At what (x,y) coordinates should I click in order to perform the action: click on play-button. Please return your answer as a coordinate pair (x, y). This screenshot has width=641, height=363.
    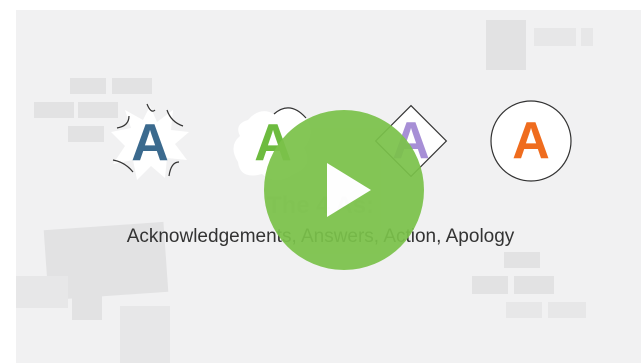
    Looking at the image, I should click on (344, 190).